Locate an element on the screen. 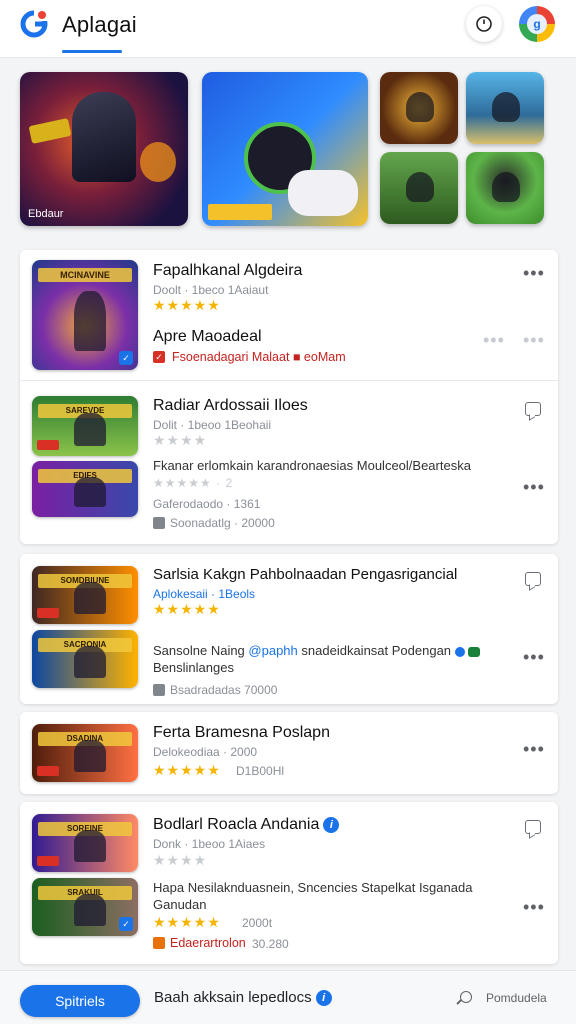 The image size is (576, 1024). game-thumbnail: SOREINE is located at coordinates (85, 843).